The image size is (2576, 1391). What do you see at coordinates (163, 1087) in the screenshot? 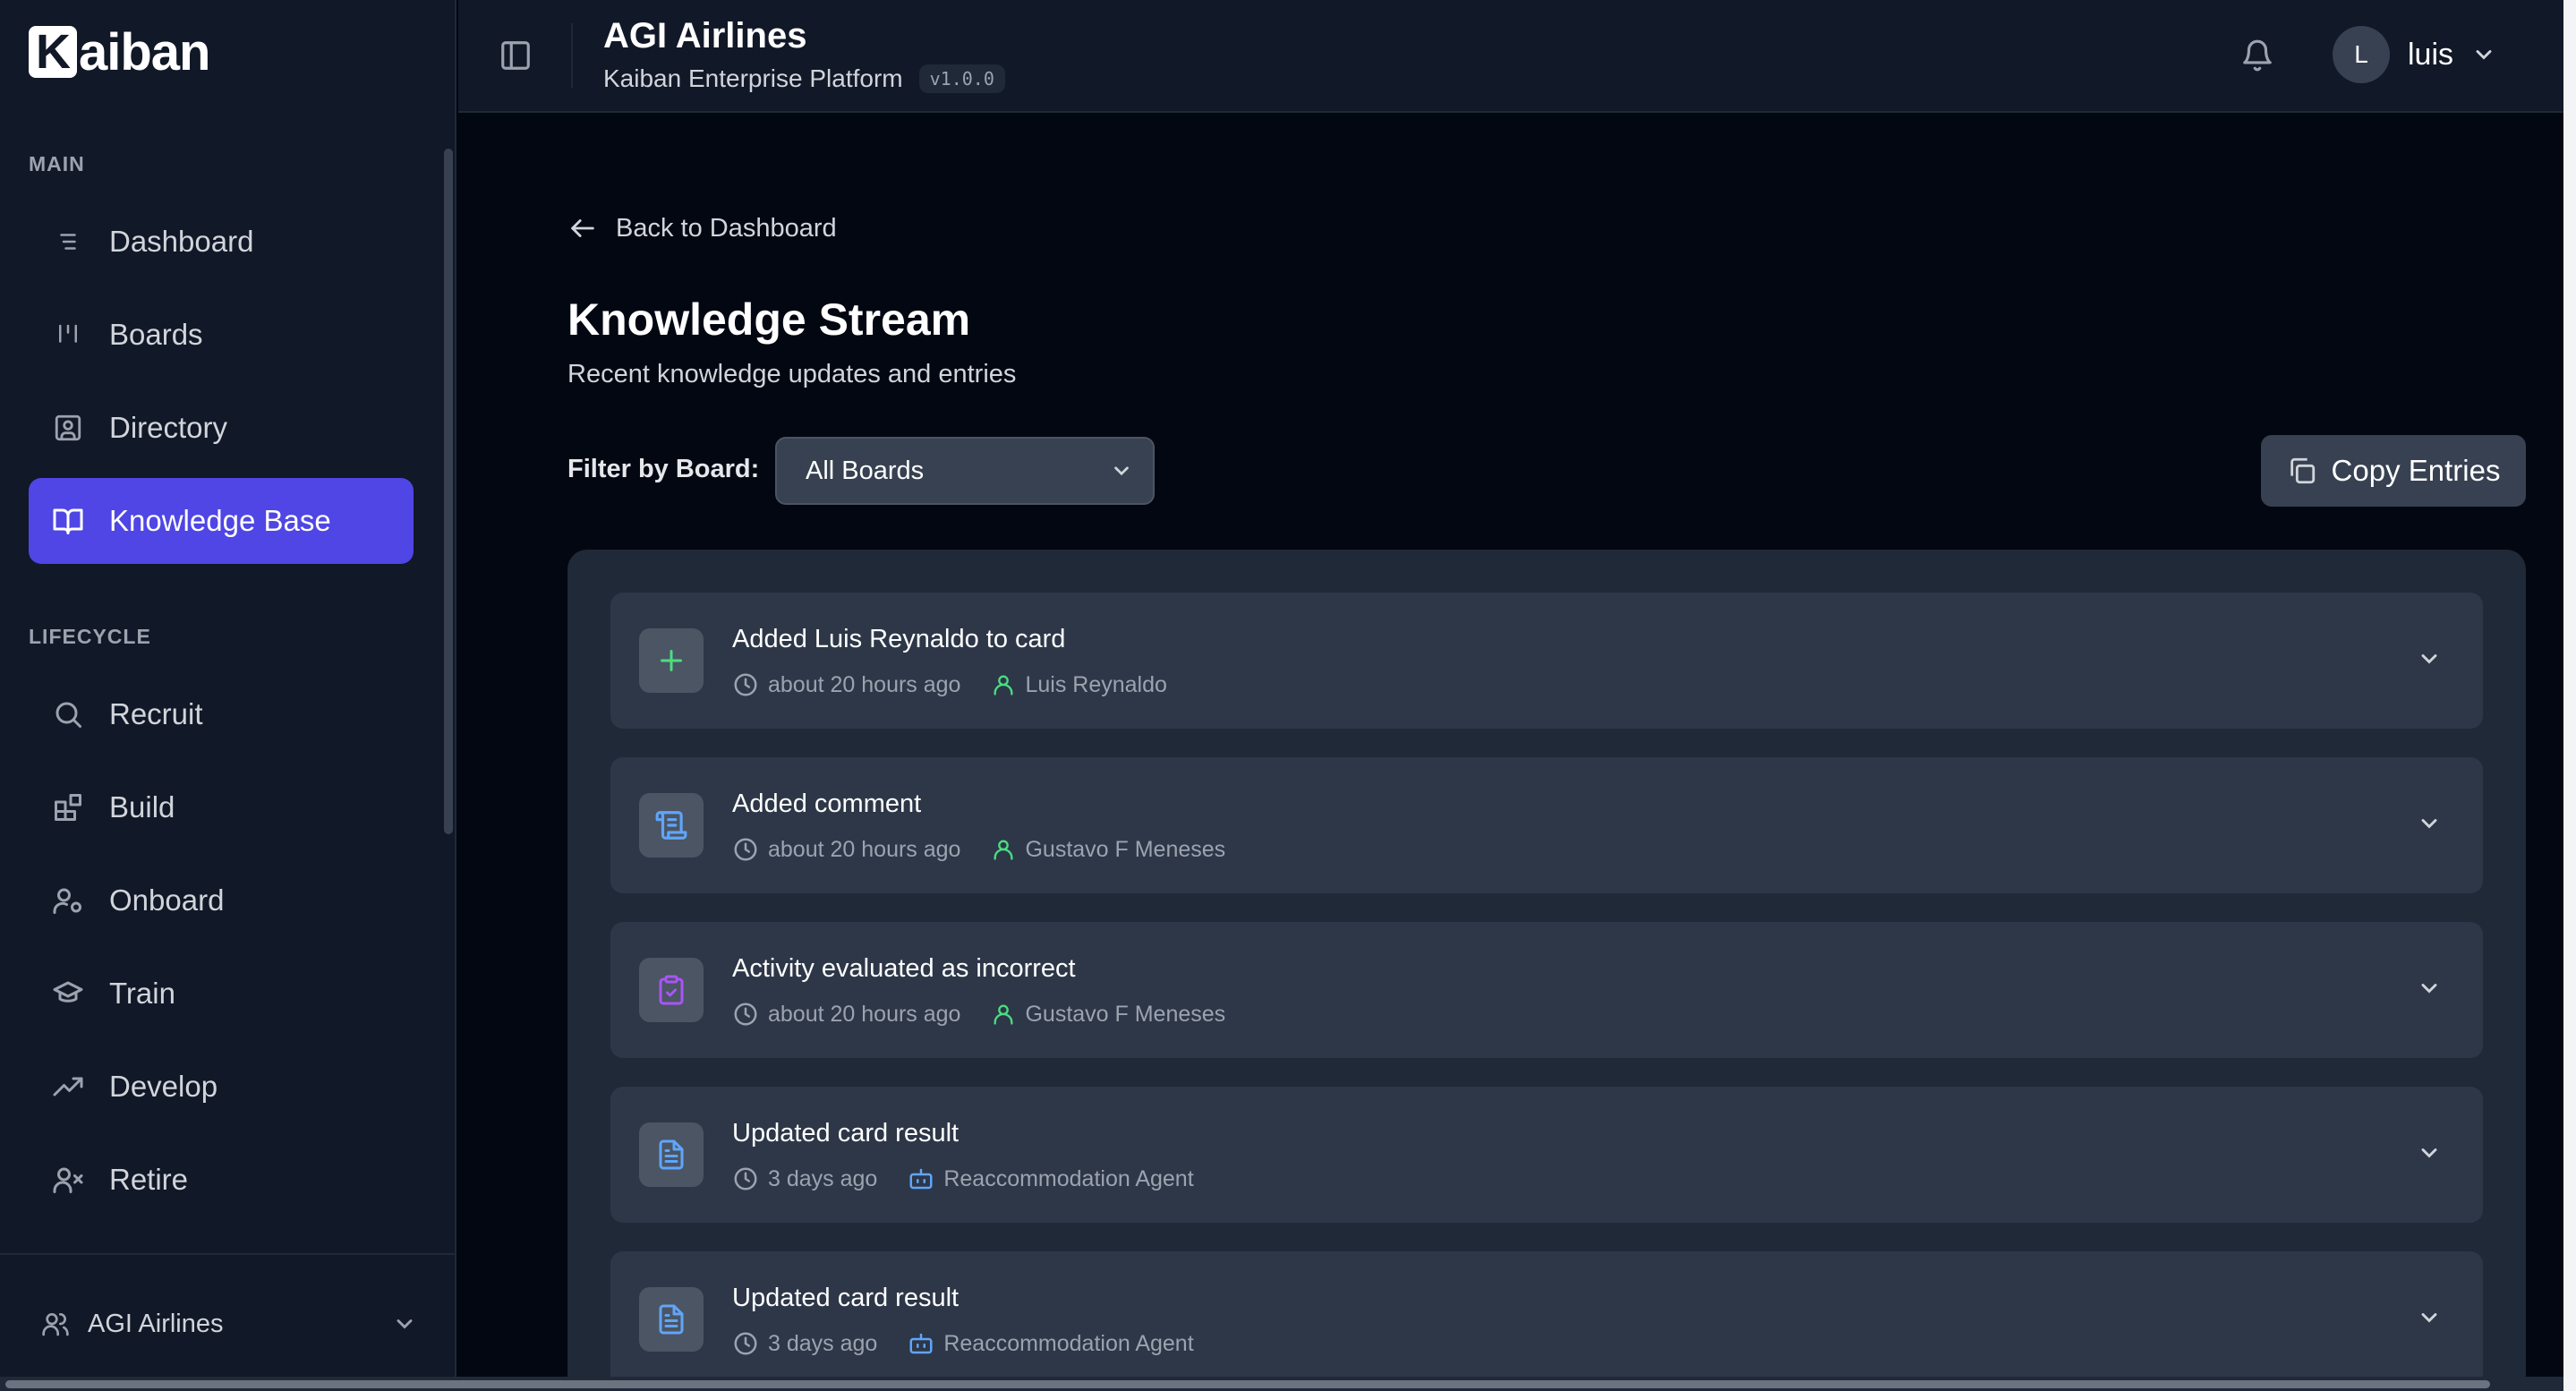
I see `sidebar-item-label: Develop` at bounding box center [163, 1087].